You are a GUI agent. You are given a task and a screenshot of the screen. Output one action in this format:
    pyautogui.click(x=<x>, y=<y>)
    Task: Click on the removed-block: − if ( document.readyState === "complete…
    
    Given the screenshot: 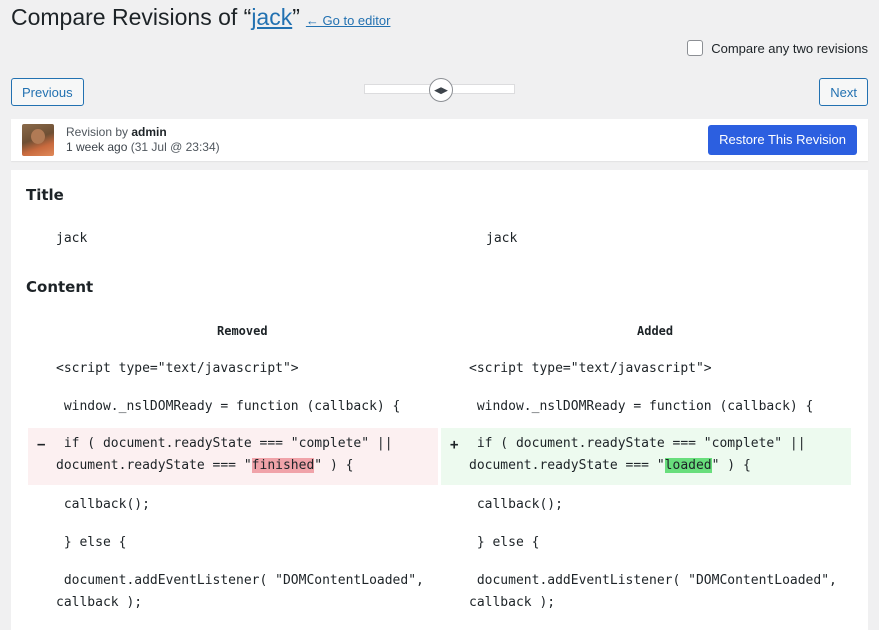 What is the action you would take?
    pyautogui.click(x=233, y=456)
    